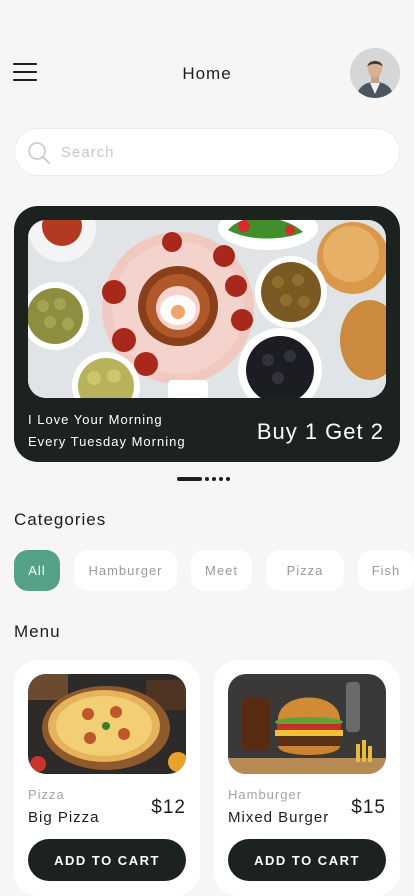  I want to click on category-chip-all: All, so click(37, 570).